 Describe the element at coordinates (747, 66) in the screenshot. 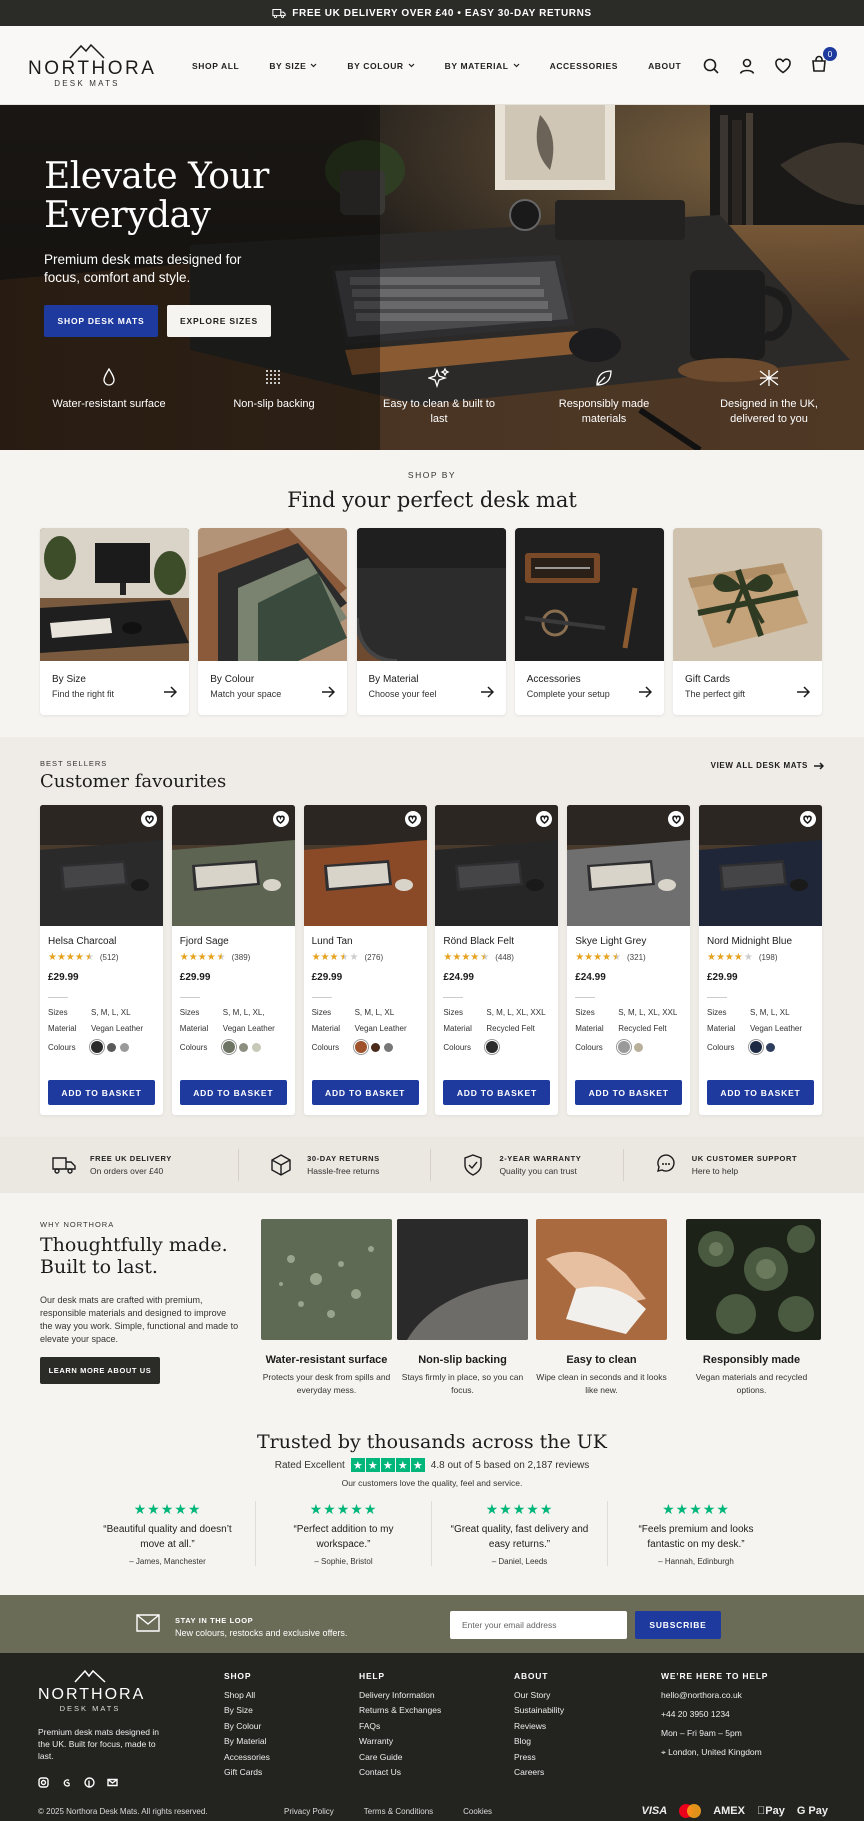

I see `account-icon` at that location.